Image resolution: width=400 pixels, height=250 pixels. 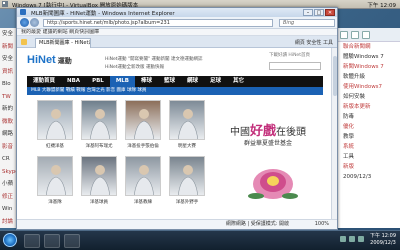 I want to click on site-logo: HiNet 運動, so click(x=49, y=60).